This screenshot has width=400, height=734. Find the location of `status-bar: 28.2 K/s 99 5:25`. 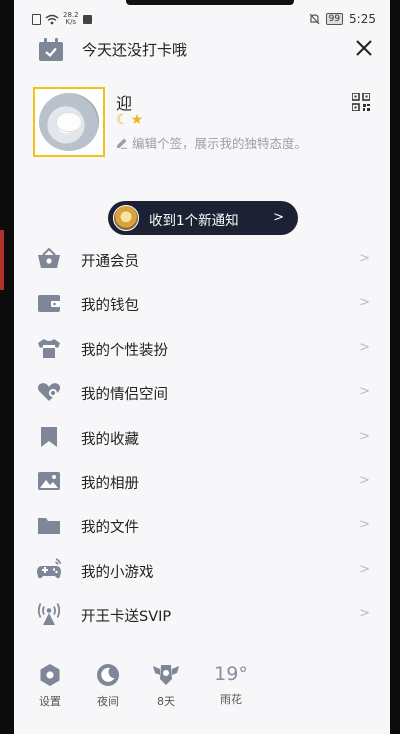

status-bar: 28.2 K/s 99 5:25 is located at coordinates (204, 20).